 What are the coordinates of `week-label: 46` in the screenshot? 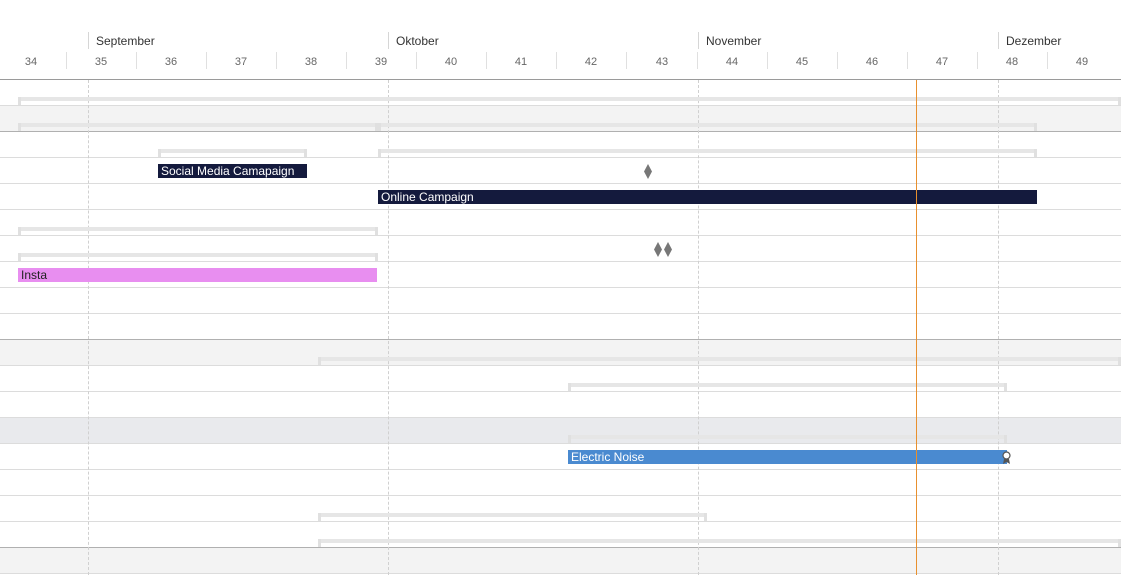 It's located at (872, 62).